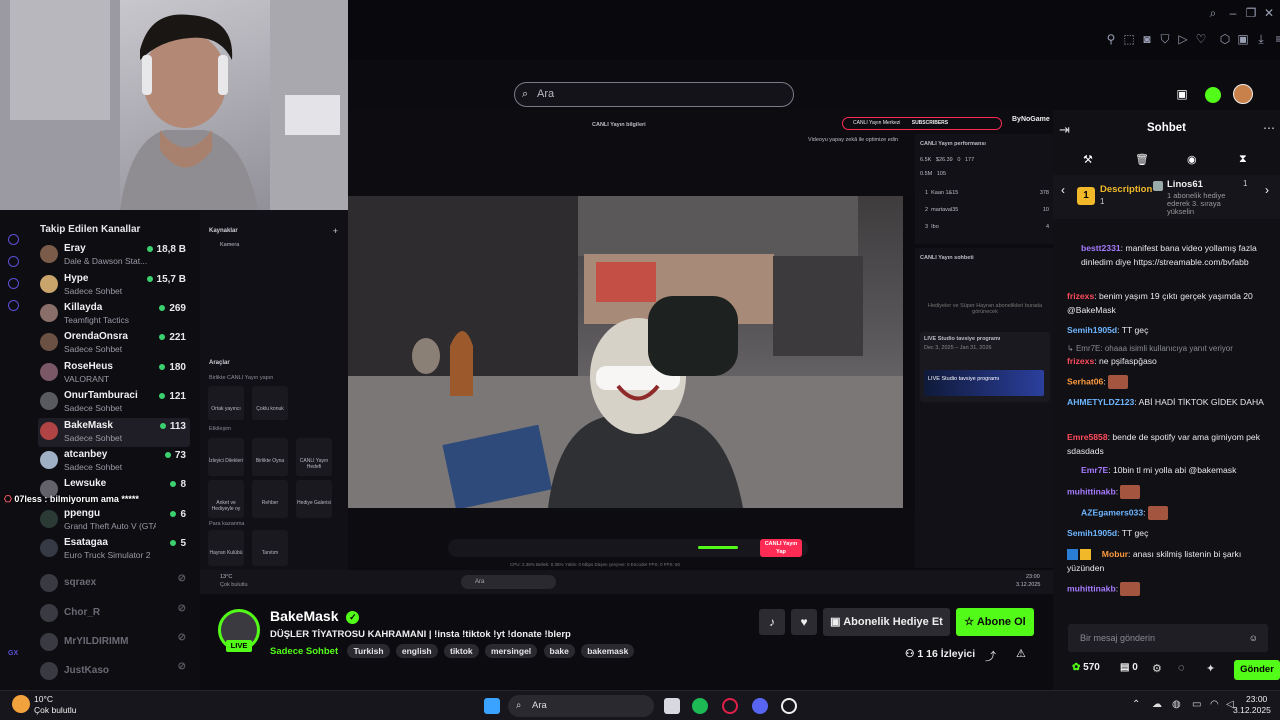 This screenshot has height=720, width=1280. Describe the element at coordinates (1196, 704) in the screenshot. I see `display-icon: ▭` at that location.